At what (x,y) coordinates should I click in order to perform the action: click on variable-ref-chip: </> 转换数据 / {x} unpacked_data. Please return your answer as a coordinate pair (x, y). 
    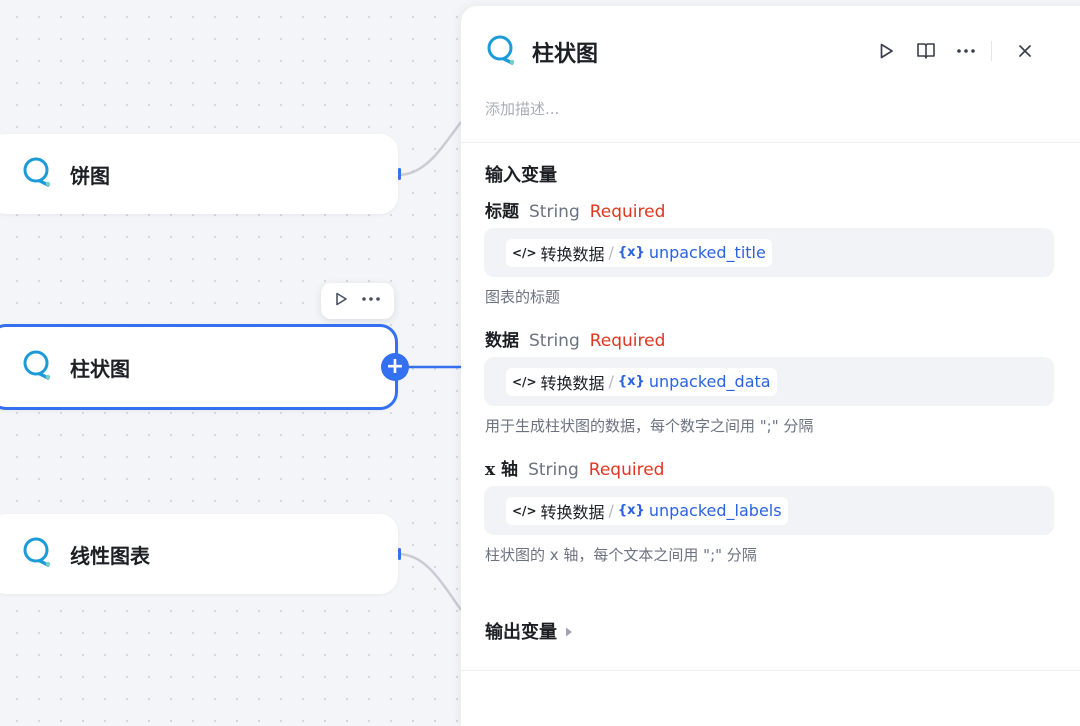
    Looking at the image, I should click on (641, 381).